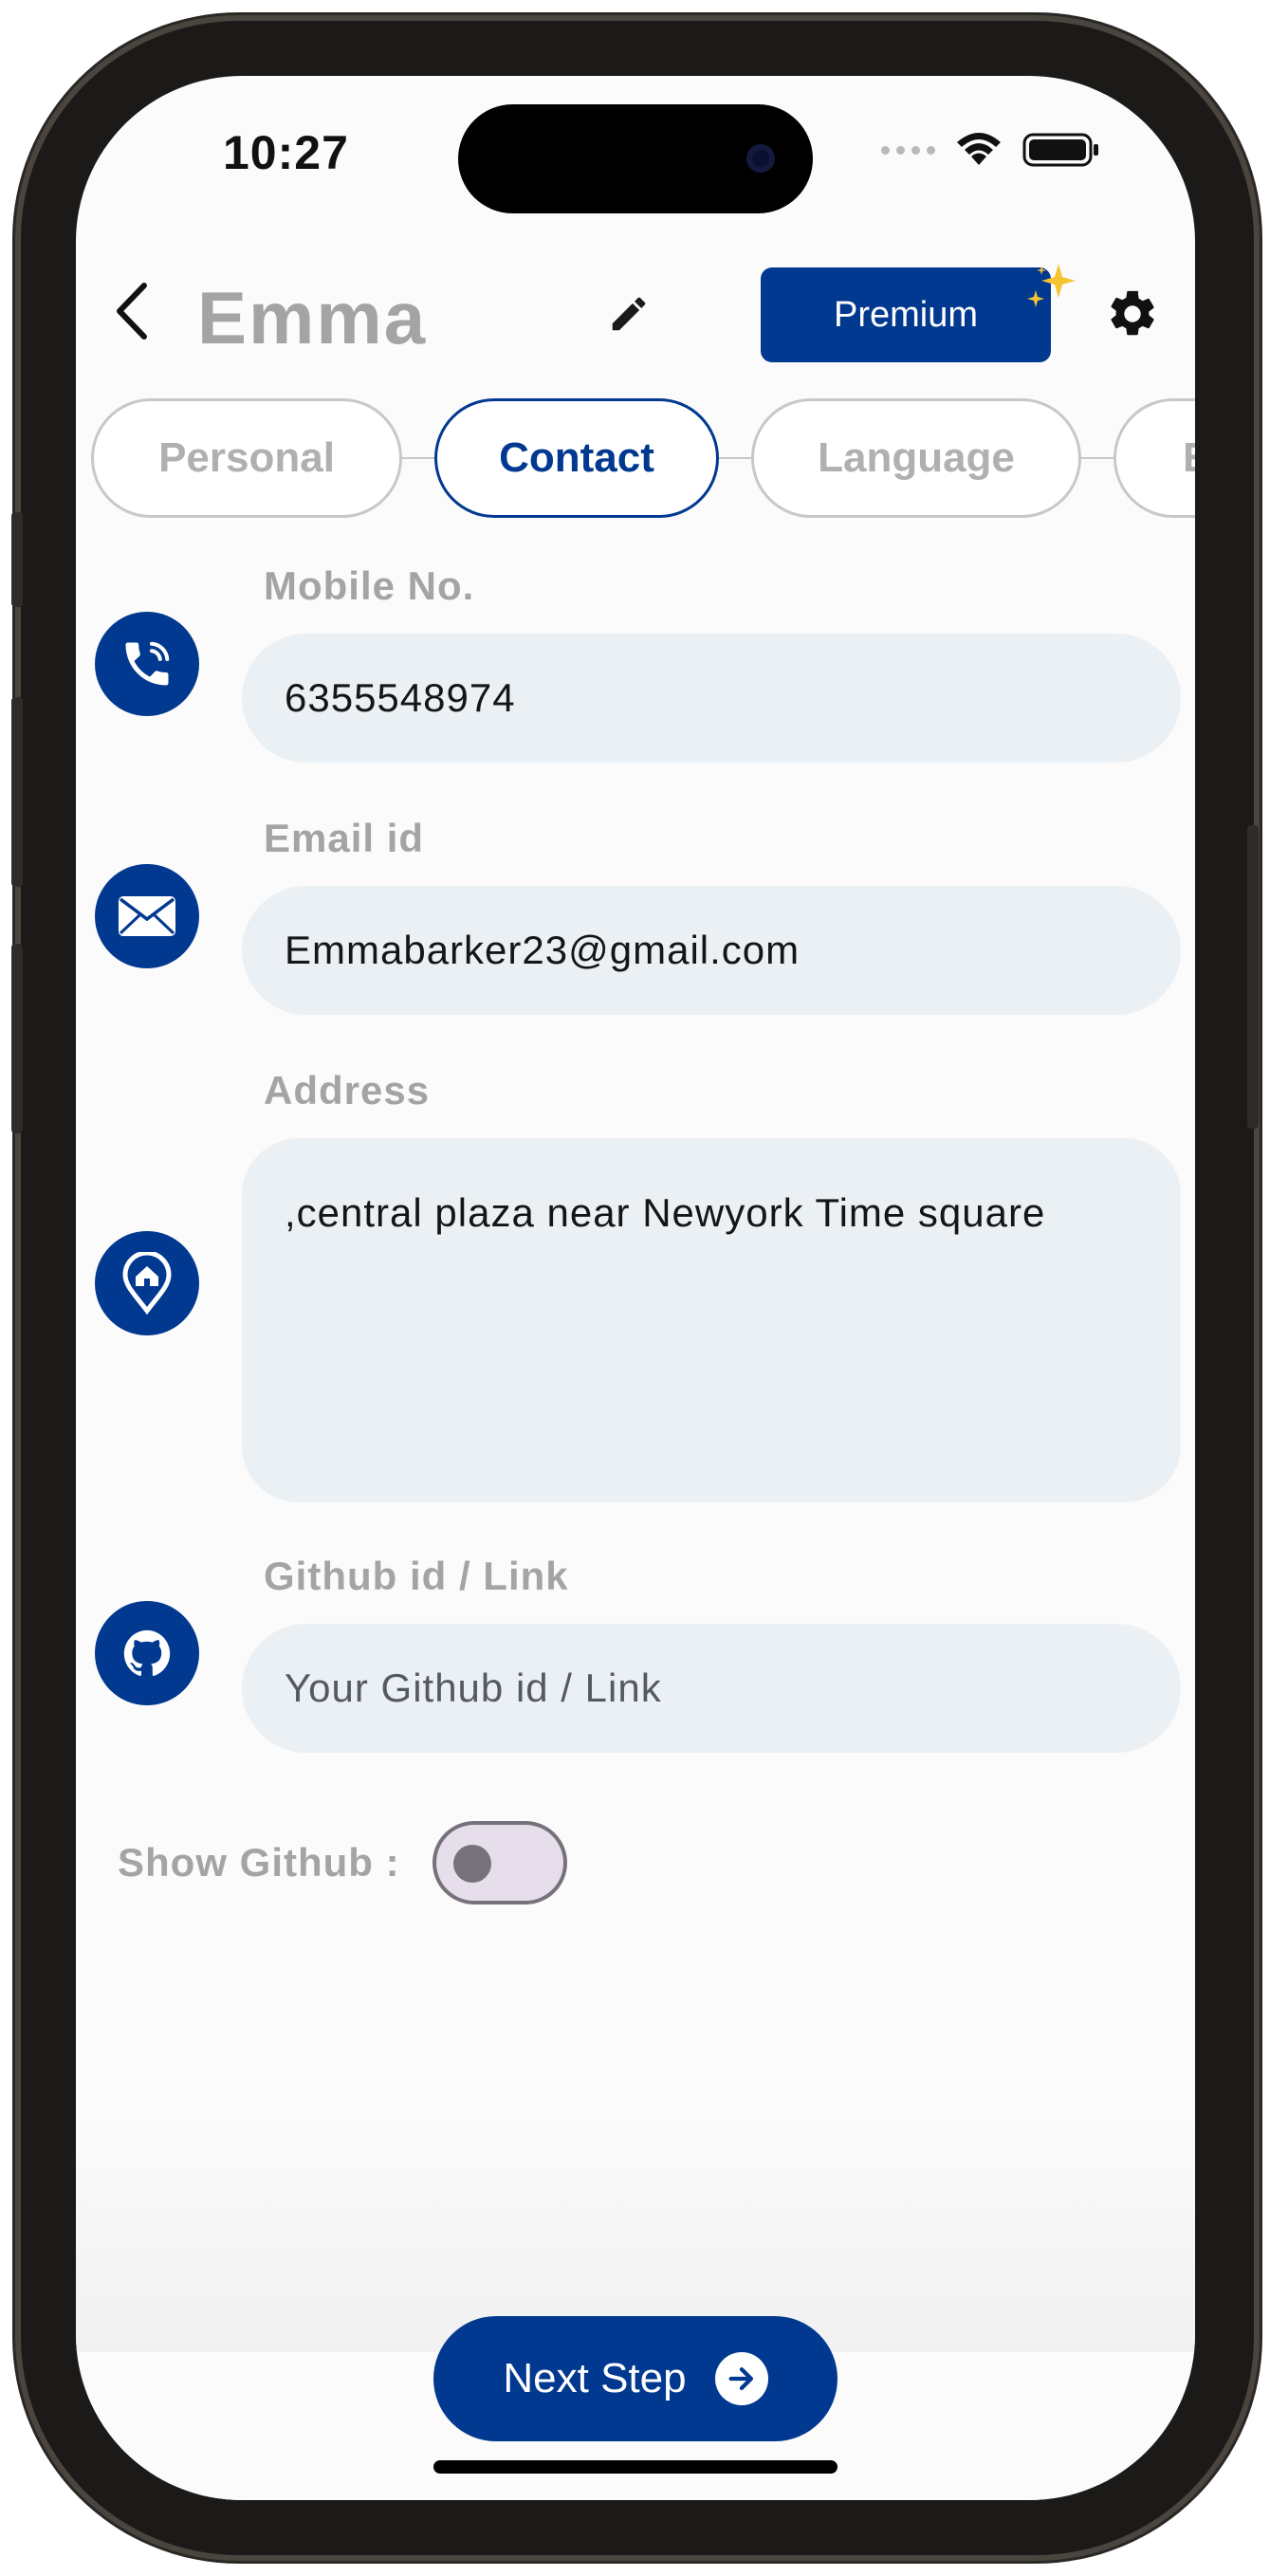  Describe the element at coordinates (347, 1090) in the screenshot. I see `address-label: Address` at that location.